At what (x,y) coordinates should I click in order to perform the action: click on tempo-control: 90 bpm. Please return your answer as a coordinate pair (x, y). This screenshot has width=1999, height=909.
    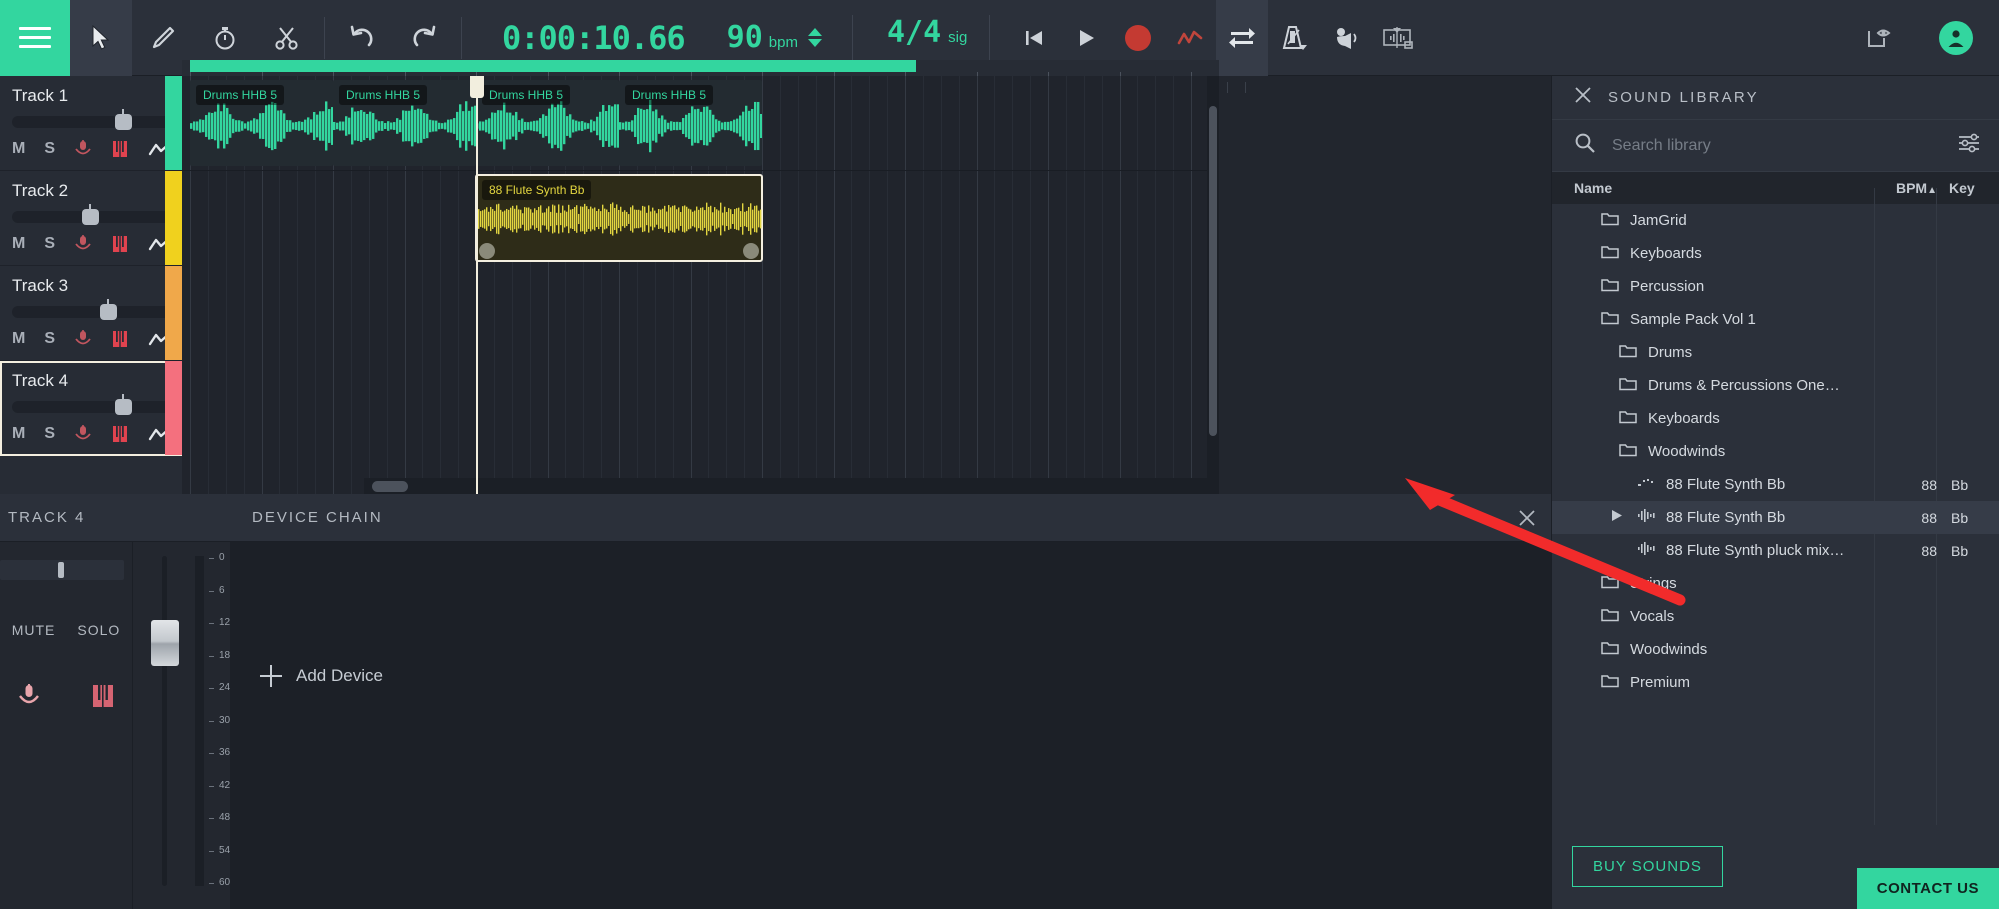
    Looking at the image, I should click on (770, 37).